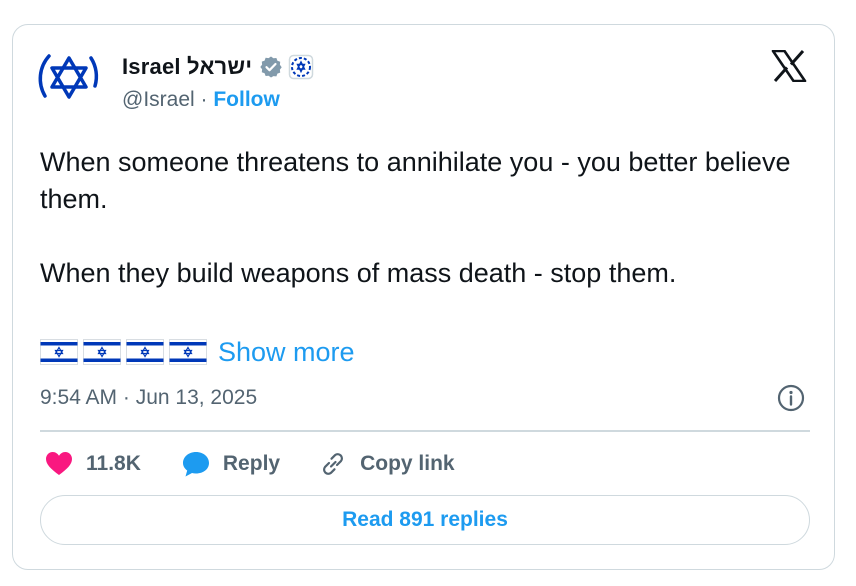  What do you see at coordinates (333, 464) in the screenshot?
I see `link-icon` at bounding box center [333, 464].